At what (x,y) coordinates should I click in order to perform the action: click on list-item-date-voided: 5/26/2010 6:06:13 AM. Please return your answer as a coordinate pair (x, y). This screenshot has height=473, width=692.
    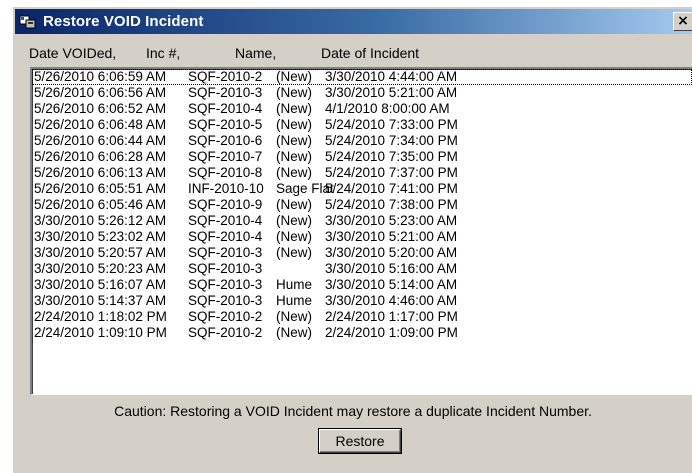
    Looking at the image, I should click on (100, 172).